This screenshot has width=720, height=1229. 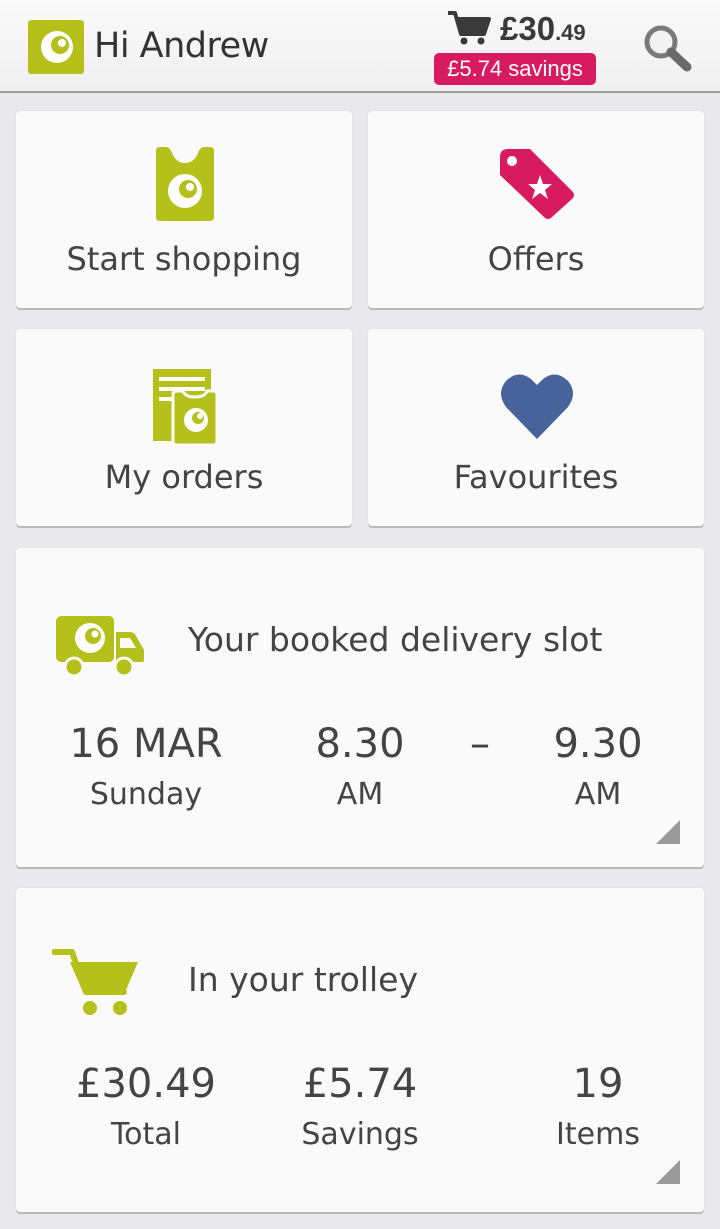 What do you see at coordinates (185, 408) in the screenshot?
I see `orders-icon` at bounding box center [185, 408].